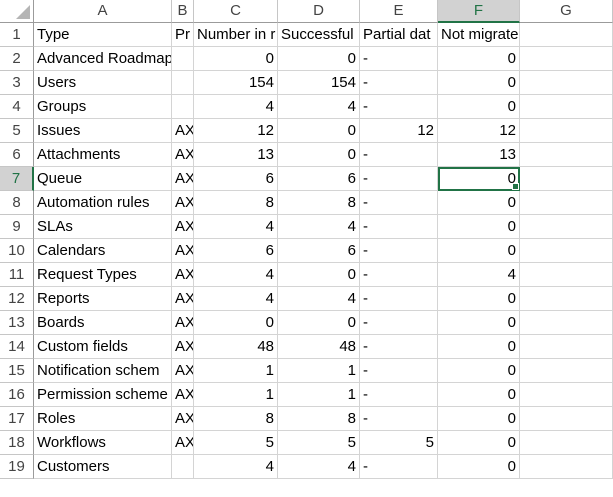  Describe the element at coordinates (319, 251) in the screenshot. I see `cell-d10: 6` at that location.